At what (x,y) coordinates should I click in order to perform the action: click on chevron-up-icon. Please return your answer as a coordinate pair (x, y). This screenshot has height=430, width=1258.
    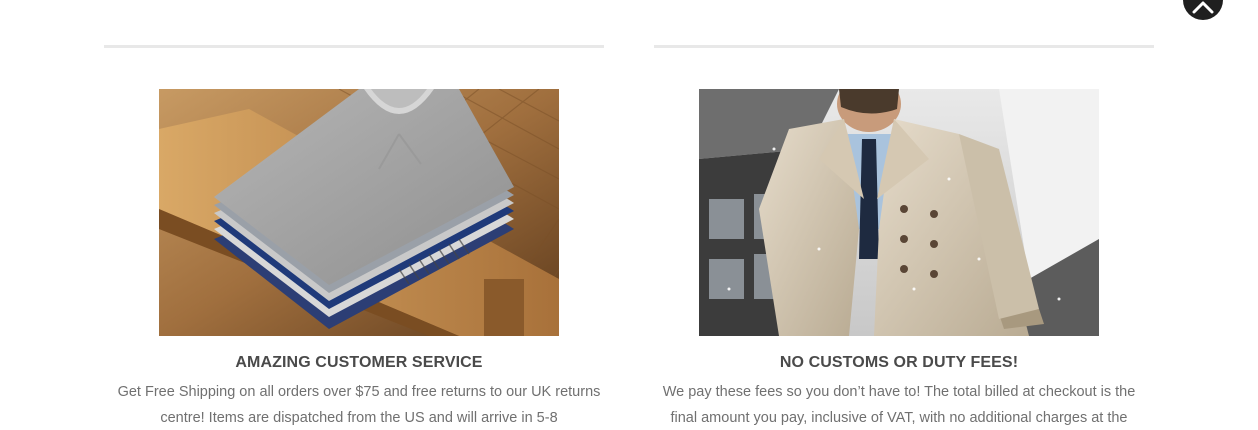
    Looking at the image, I should click on (1203, 7).